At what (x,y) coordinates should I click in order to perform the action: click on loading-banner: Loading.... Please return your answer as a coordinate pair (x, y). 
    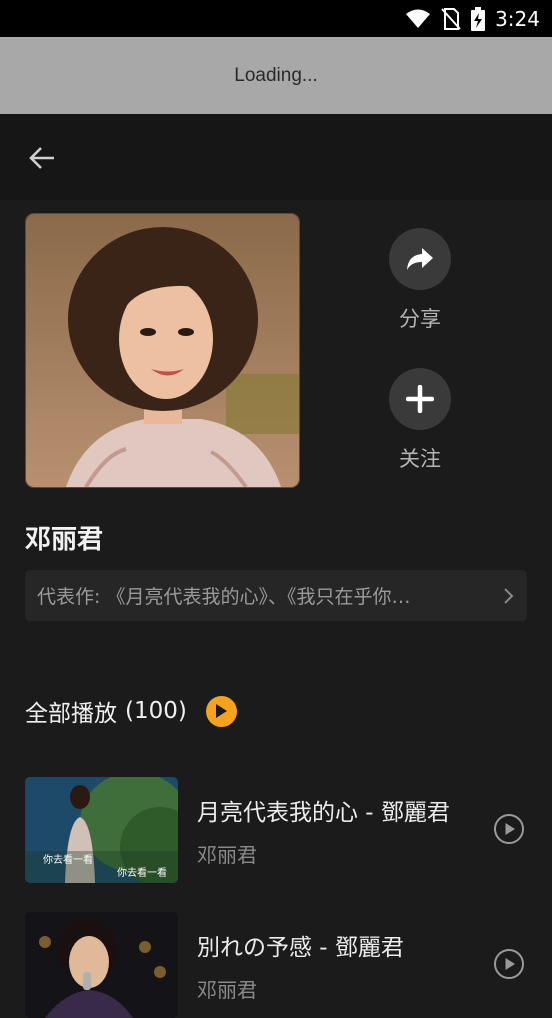
    Looking at the image, I should click on (276, 75).